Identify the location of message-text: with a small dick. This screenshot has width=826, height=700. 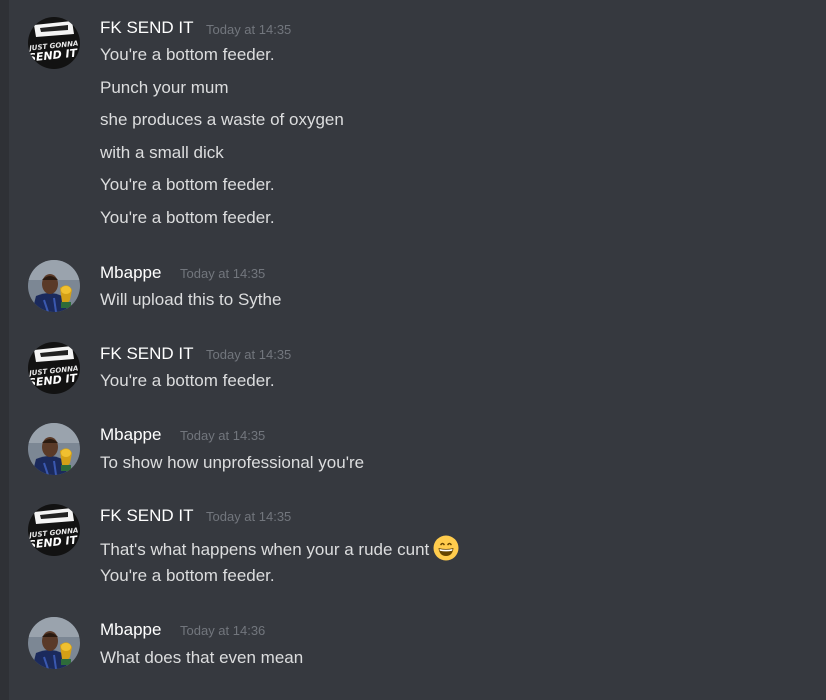
(162, 152).